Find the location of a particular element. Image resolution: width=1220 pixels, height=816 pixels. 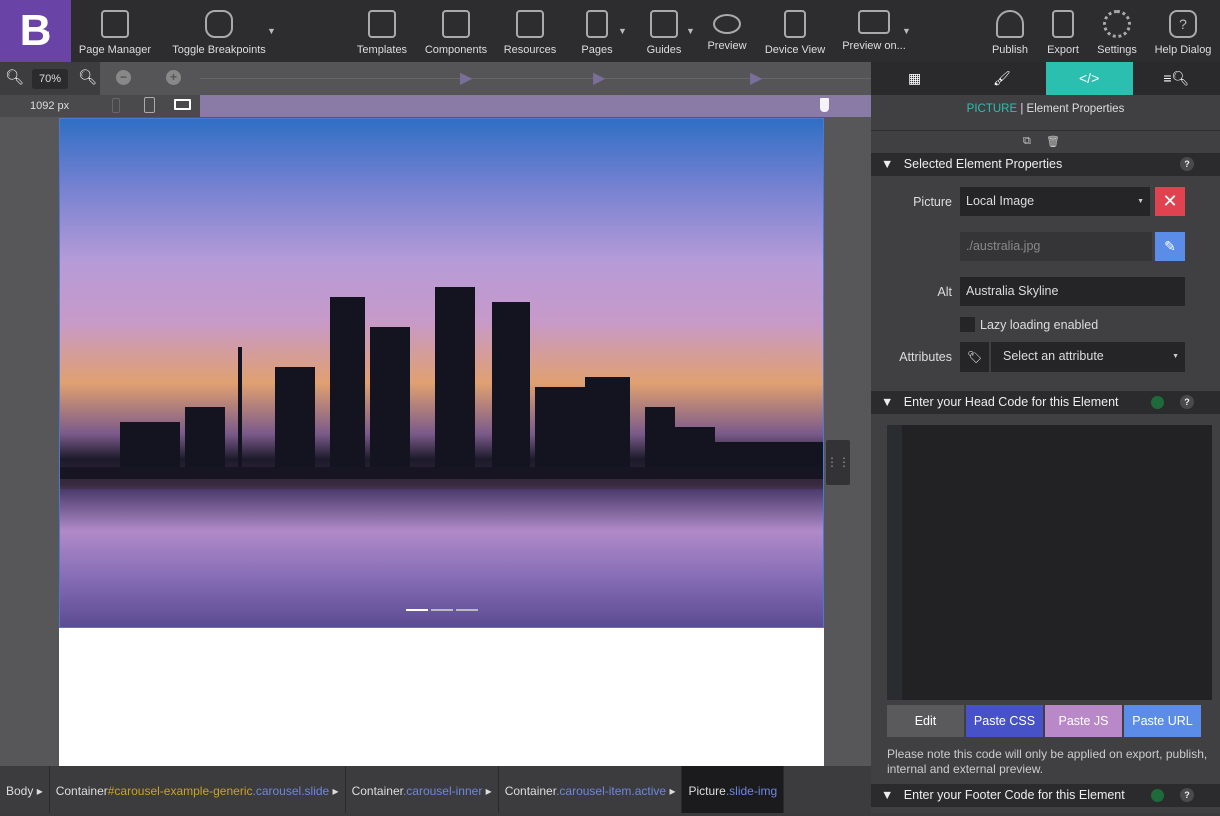

help-dialog-button: ? Help Dialog is located at coordinates (1183, 31).